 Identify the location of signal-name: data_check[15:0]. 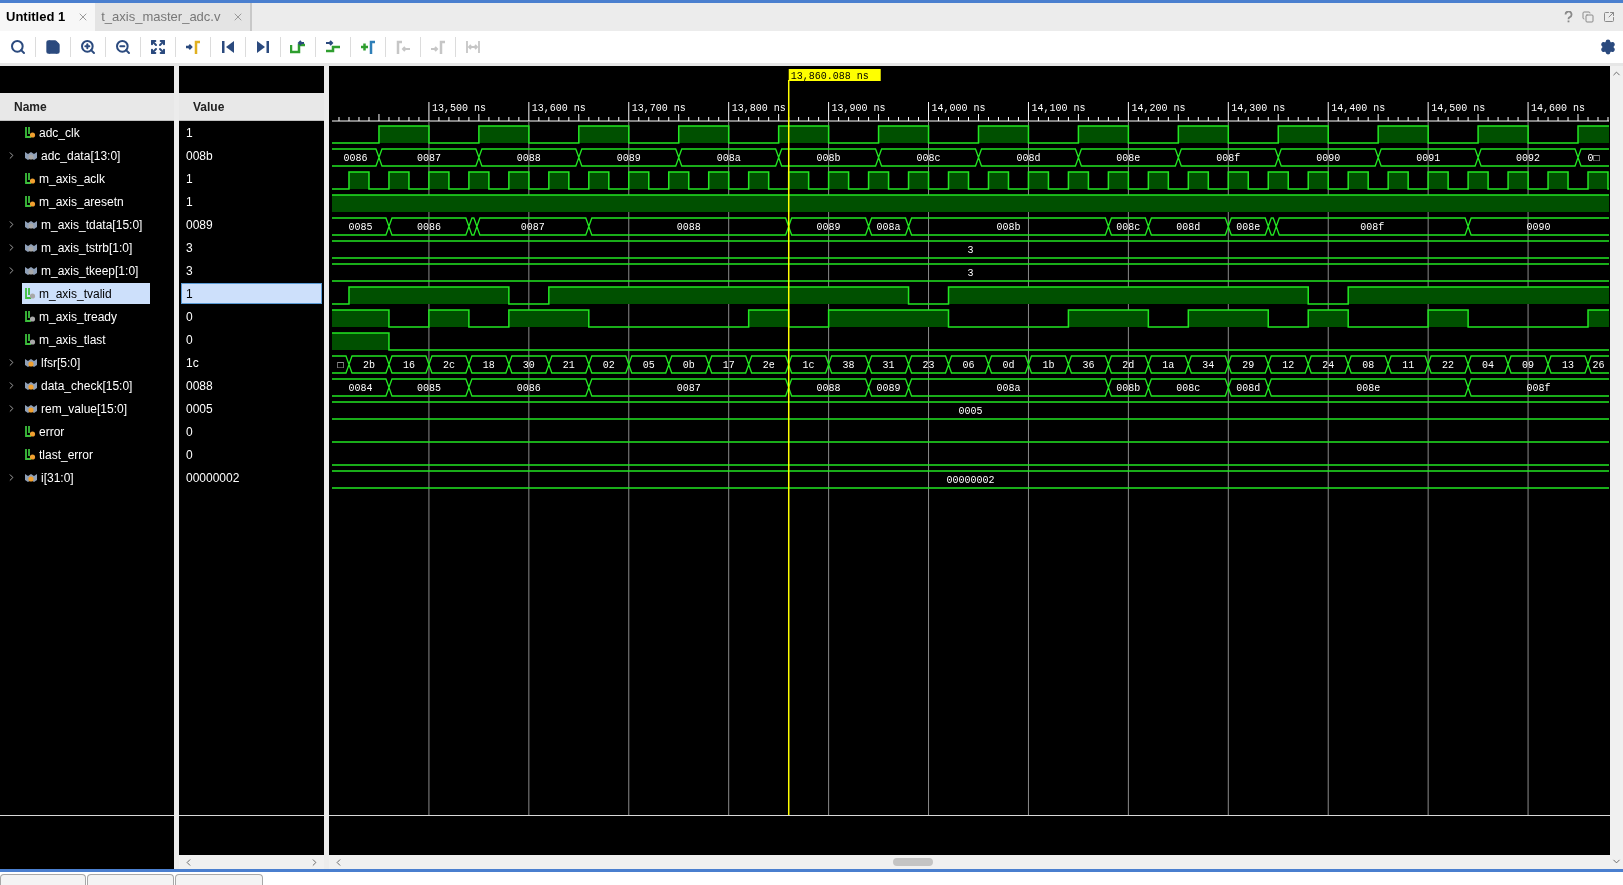
(87, 386).